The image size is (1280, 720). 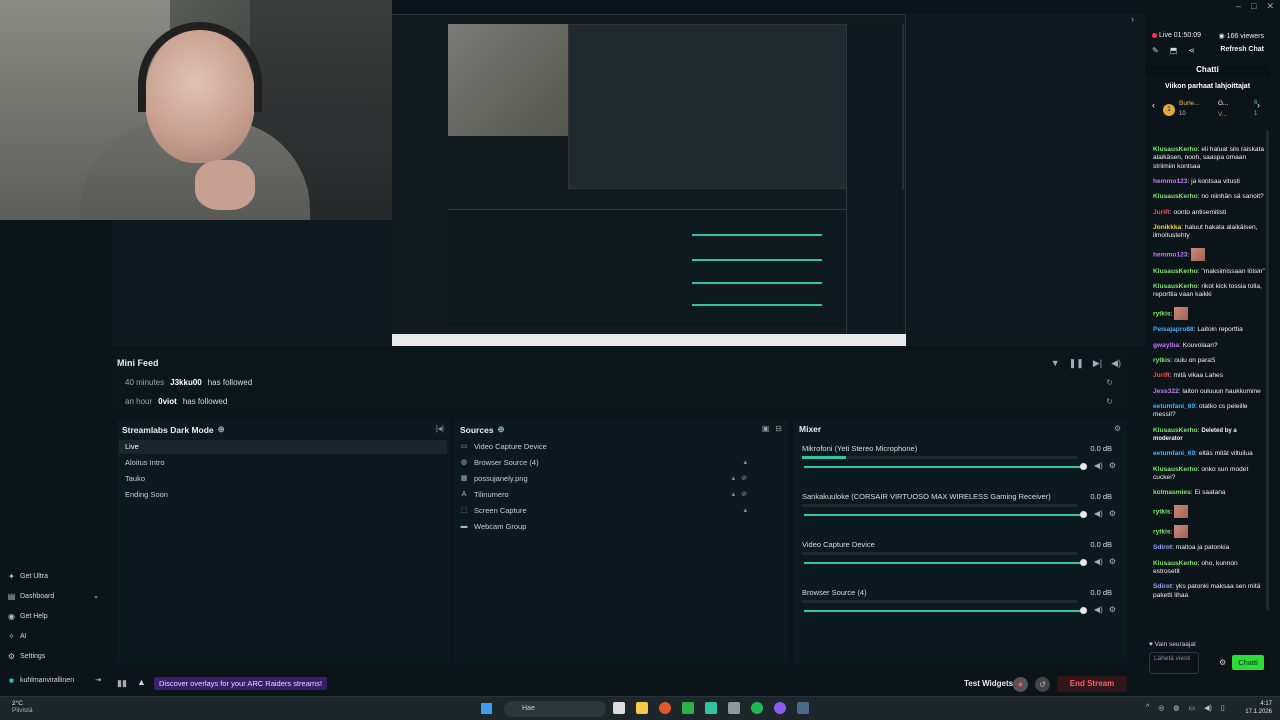 What do you see at coordinates (1155, 50) in the screenshot?
I see `edit-icon: ✎` at bounding box center [1155, 50].